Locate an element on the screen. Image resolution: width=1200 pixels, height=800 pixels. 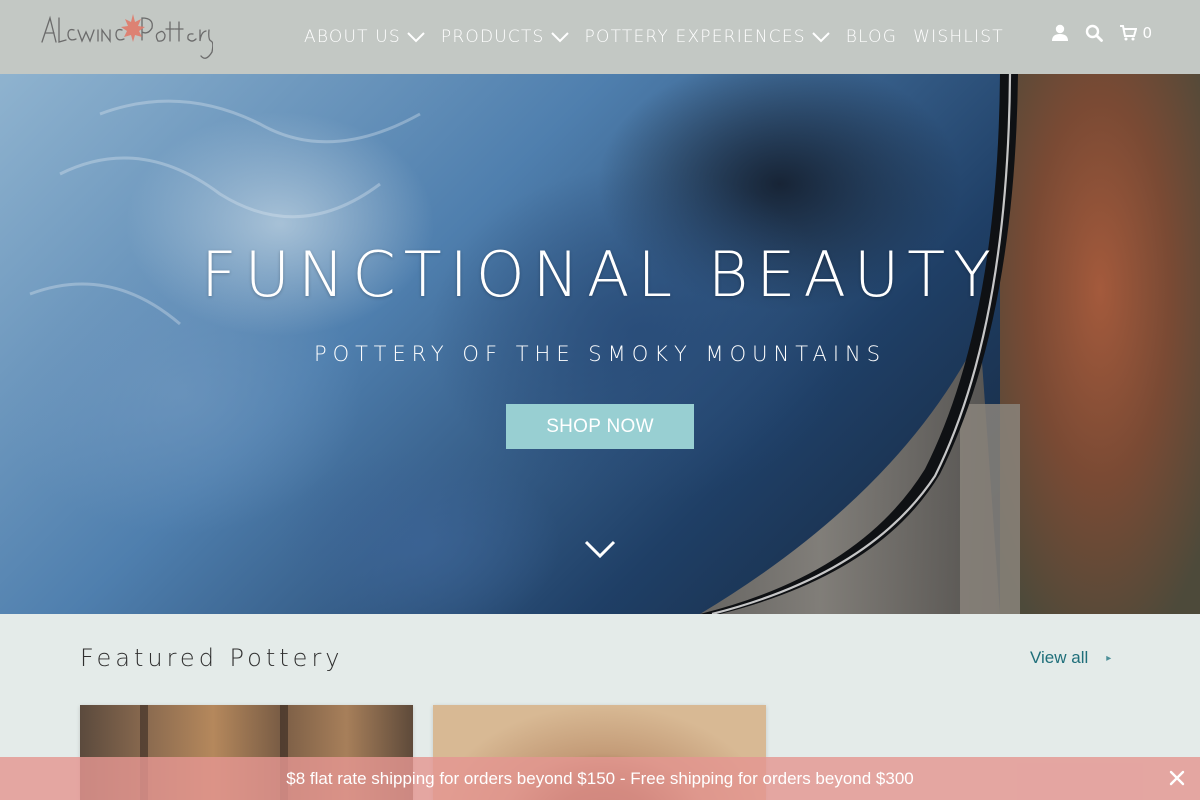
featured-title: Featured Pottery is located at coordinates (212, 658).